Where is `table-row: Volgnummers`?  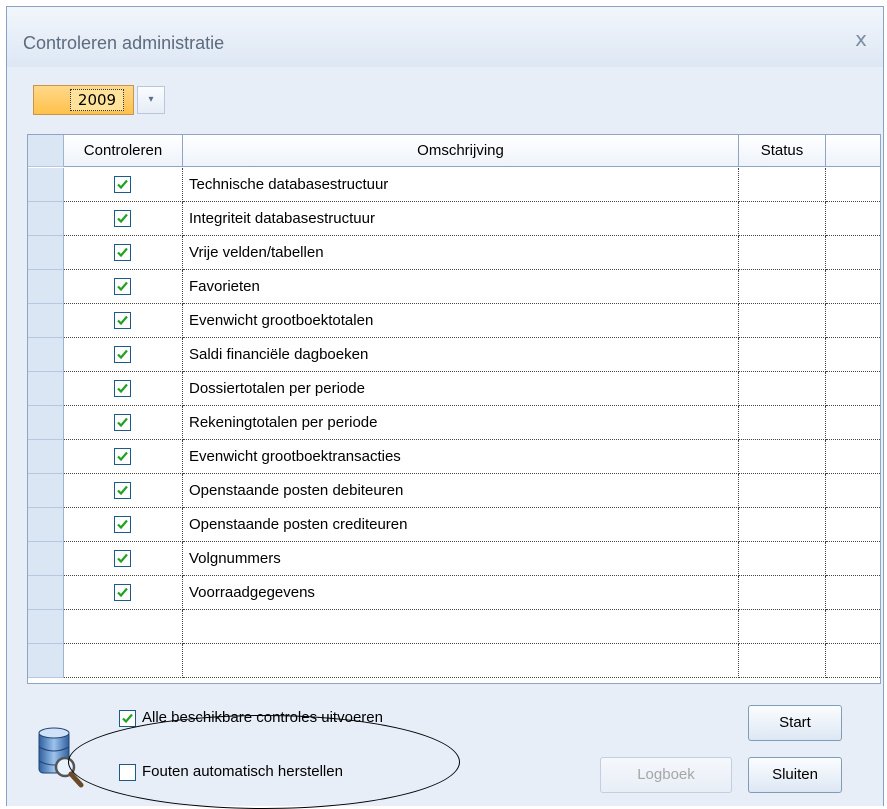
table-row: Volgnummers is located at coordinates (454, 559).